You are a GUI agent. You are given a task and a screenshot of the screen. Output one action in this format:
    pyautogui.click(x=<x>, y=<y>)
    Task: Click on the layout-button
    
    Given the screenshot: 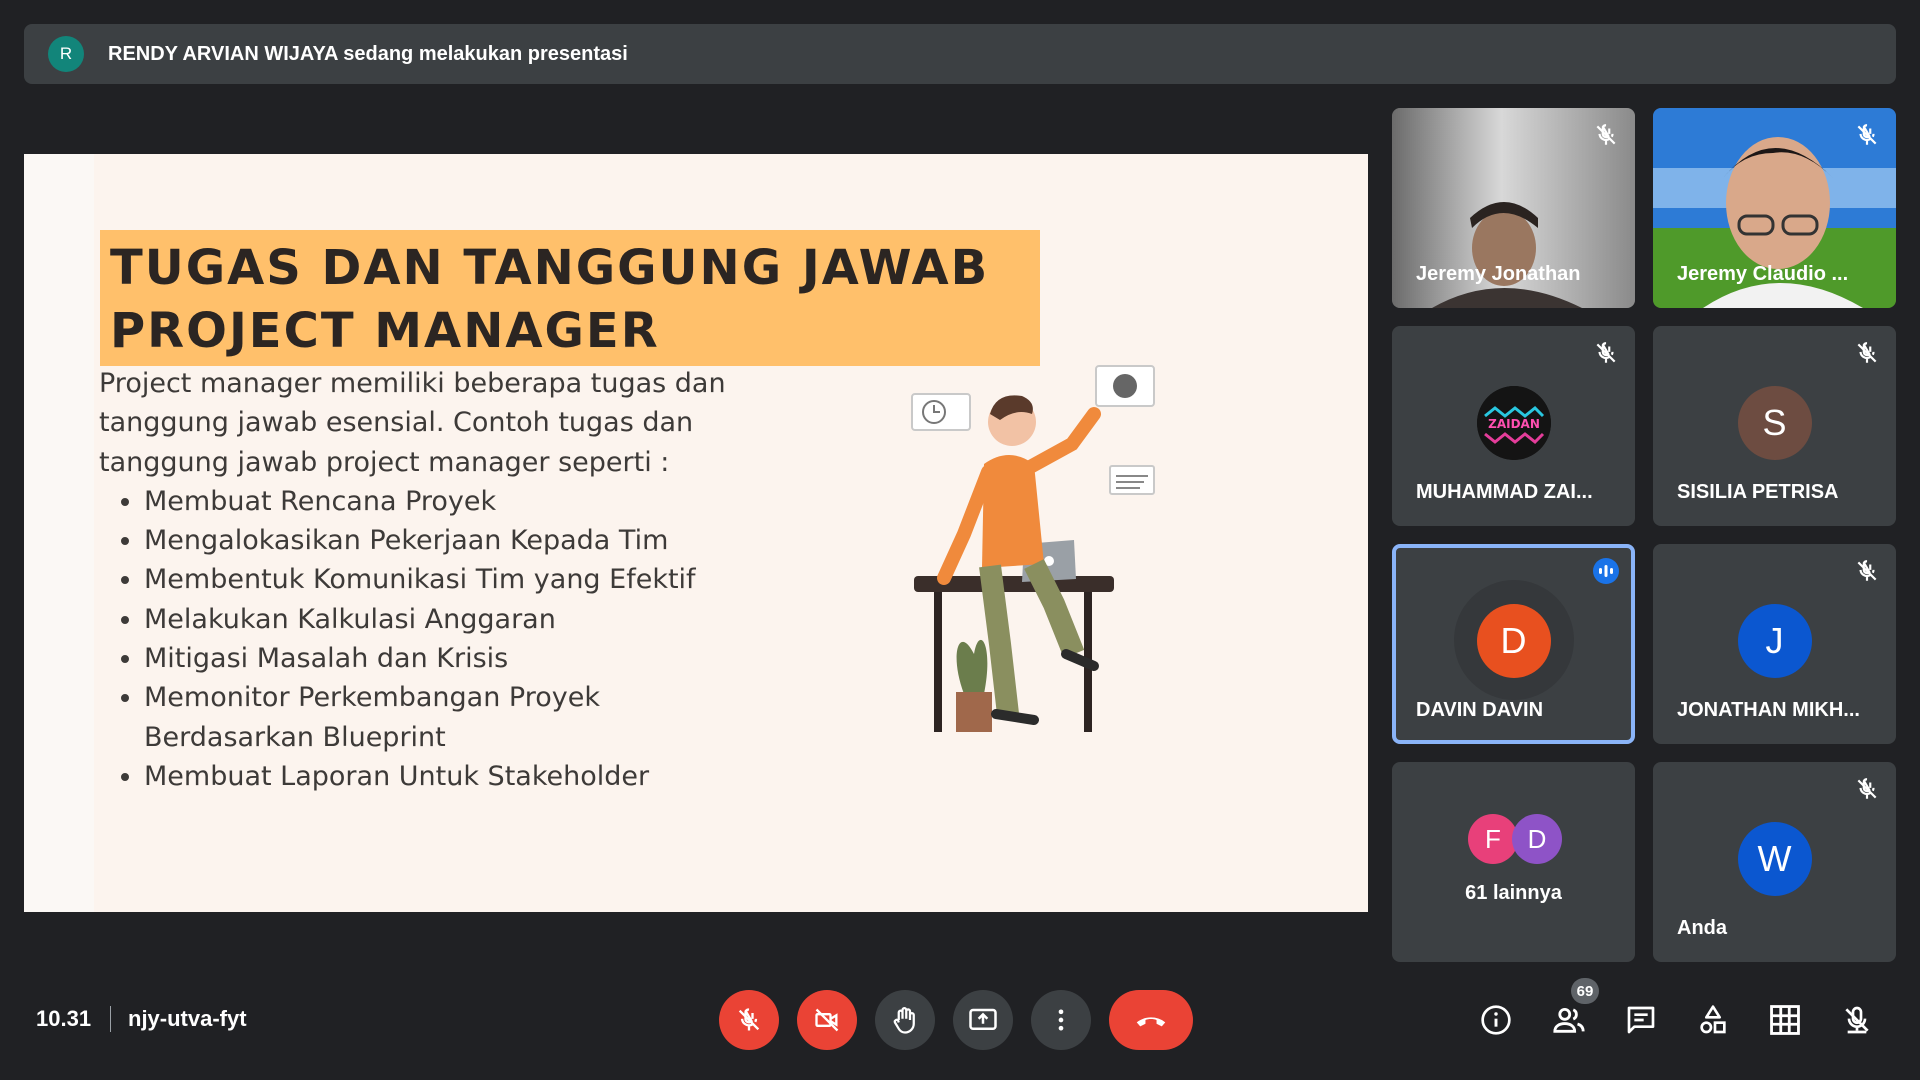 What is the action you would take?
    pyautogui.click(x=1785, y=1020)
    